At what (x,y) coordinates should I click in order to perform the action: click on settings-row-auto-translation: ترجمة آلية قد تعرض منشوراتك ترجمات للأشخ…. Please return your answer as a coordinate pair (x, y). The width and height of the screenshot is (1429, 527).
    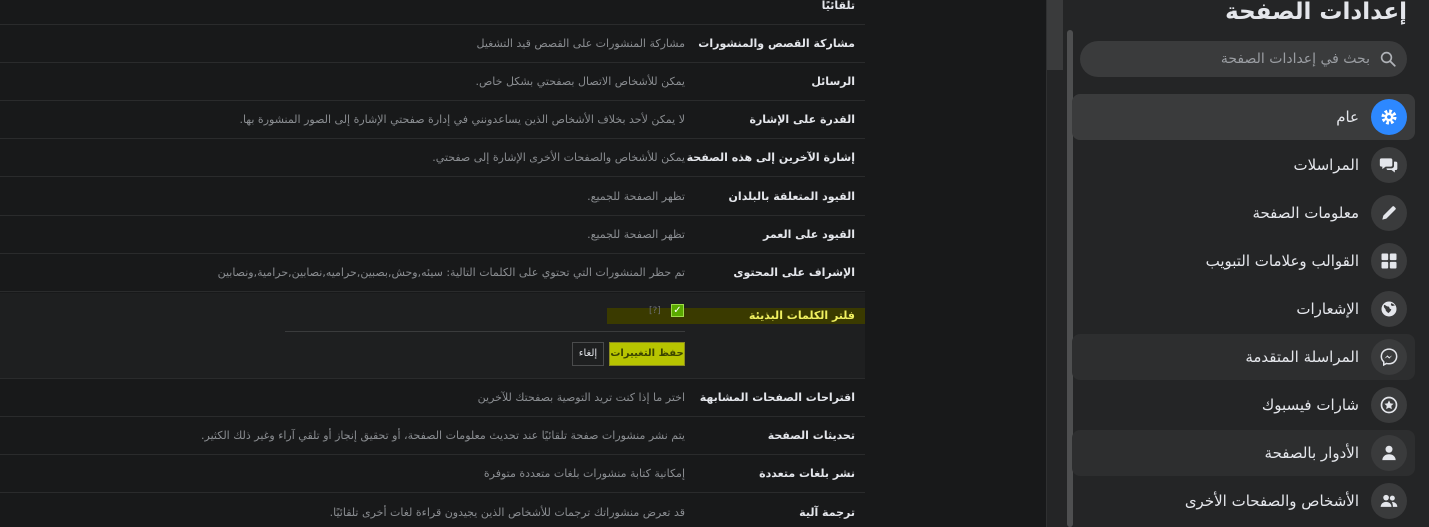
    Looking at the image, I should click on (432, 510).